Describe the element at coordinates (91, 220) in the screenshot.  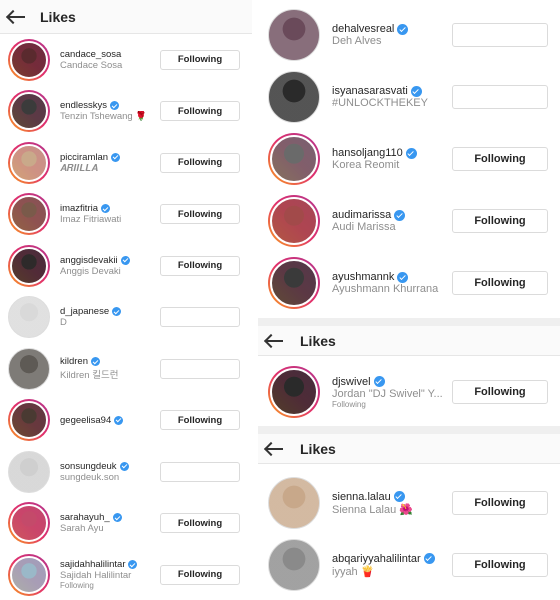
I see `display-name: Imaz Fitriawati` at that location.